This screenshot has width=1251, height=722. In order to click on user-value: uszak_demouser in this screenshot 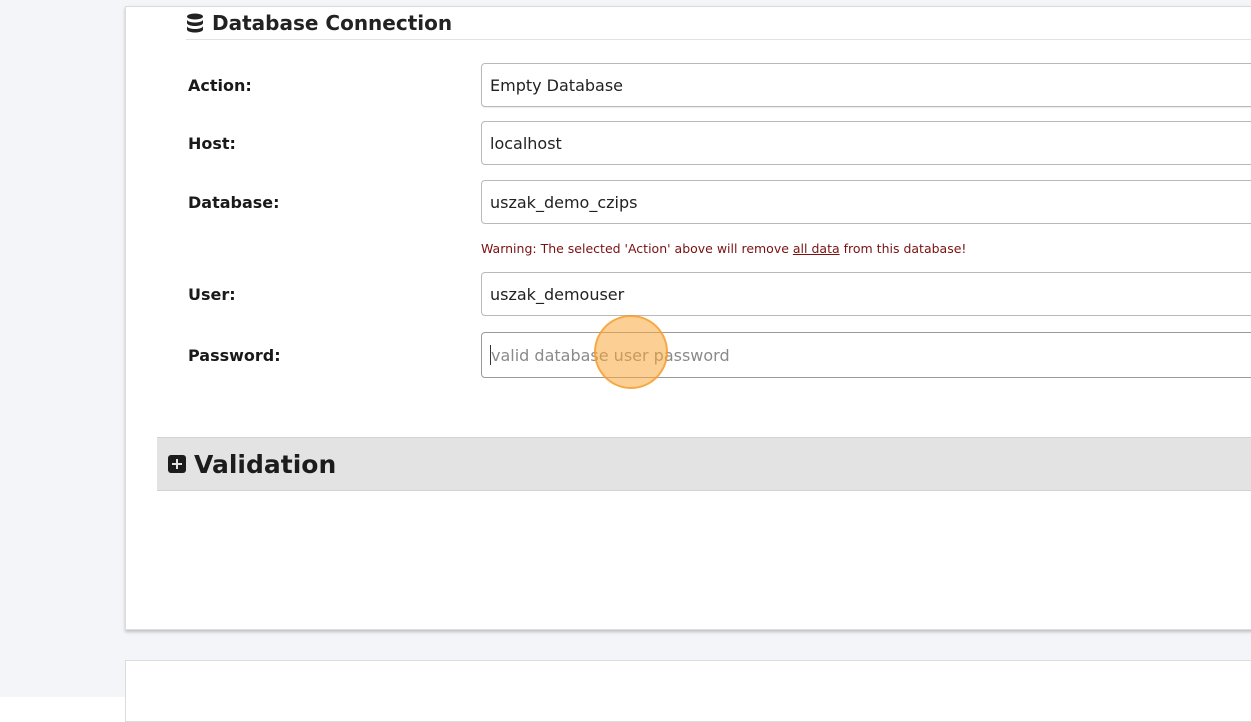, I will do `click(557, 294)`.